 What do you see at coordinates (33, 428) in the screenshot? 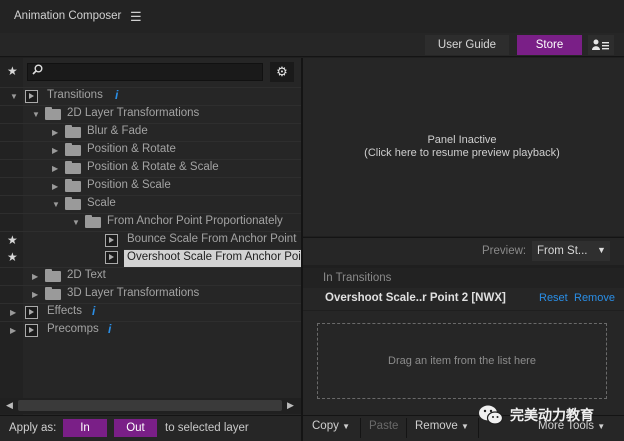
I see `apply-as-label: Apply as:` at bounding box center [33, 428].